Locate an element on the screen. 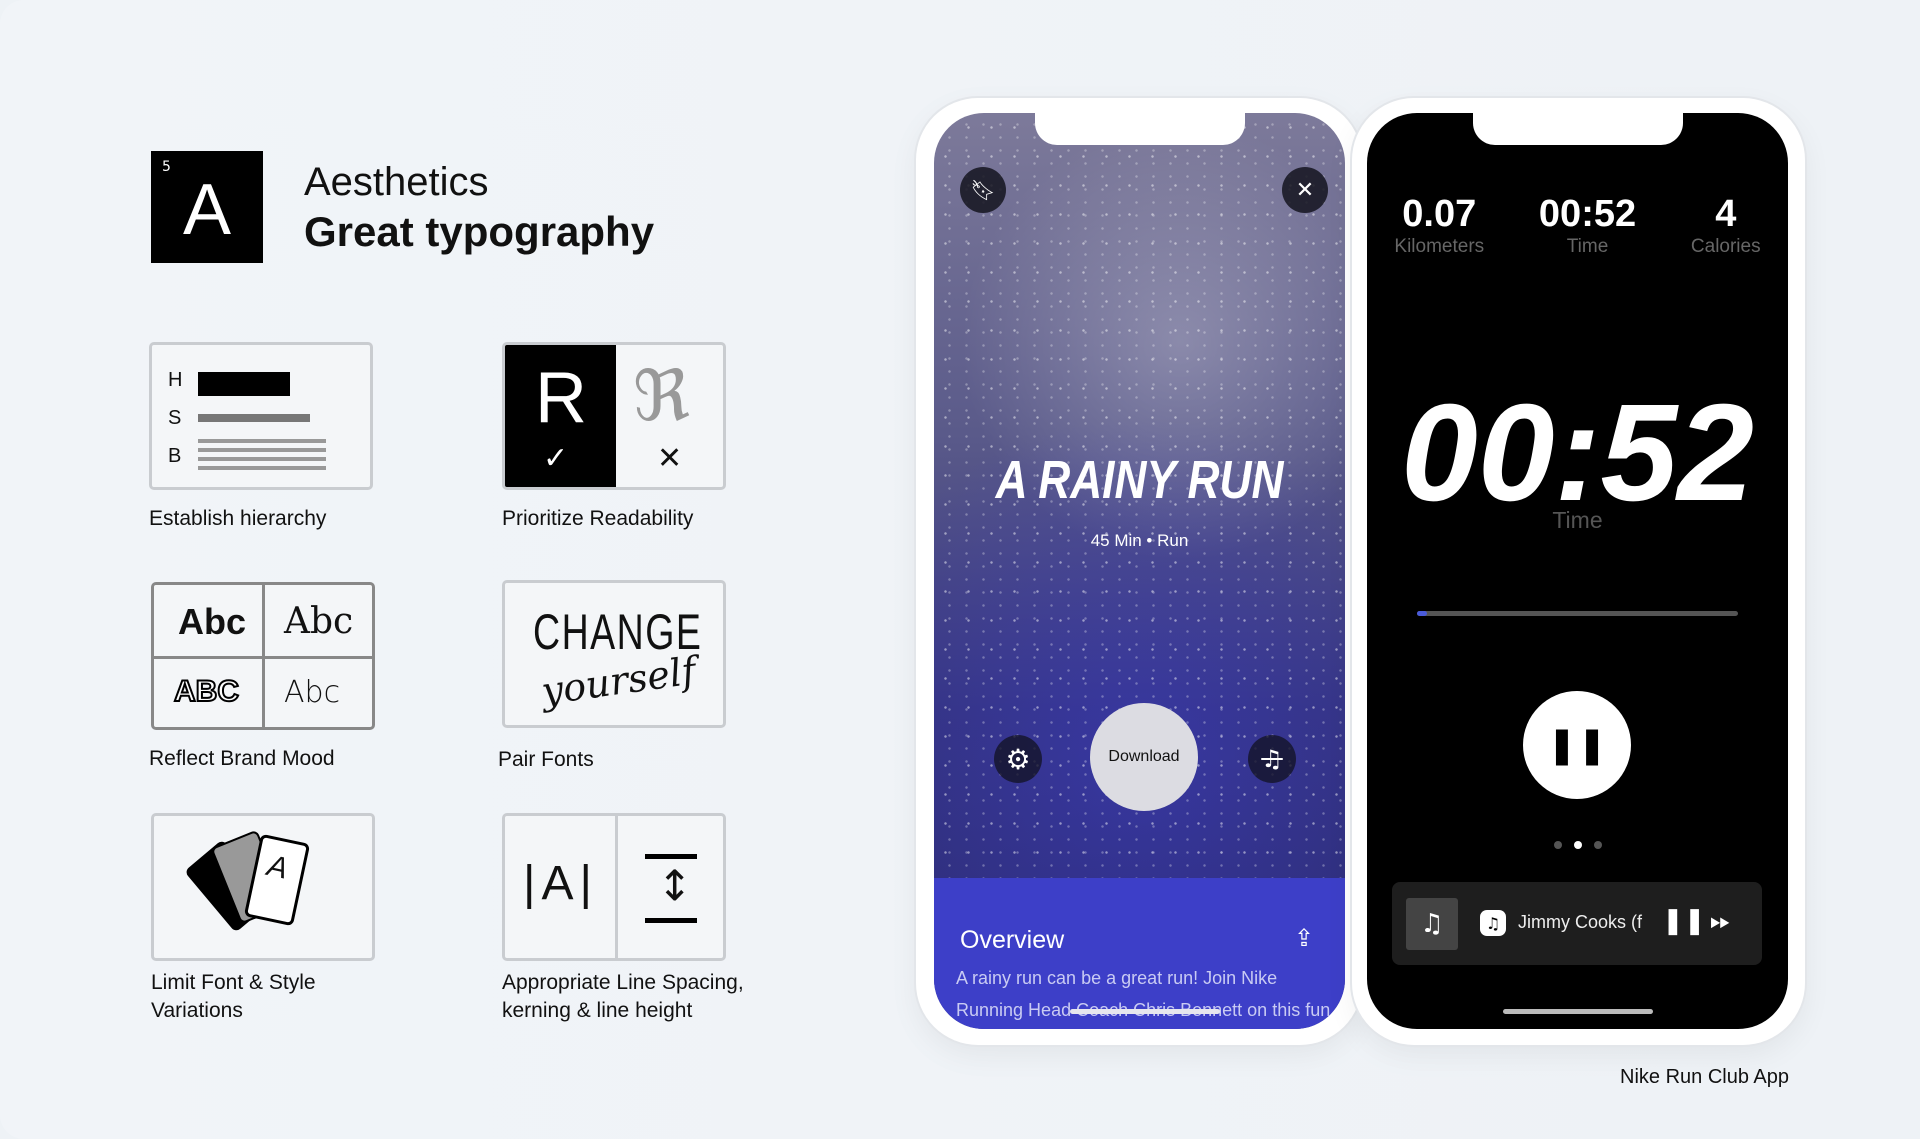 The image size is (1920, 1139). brand-mood-card: Abc Abc ABC Abc is located at coordinates (263, 656).